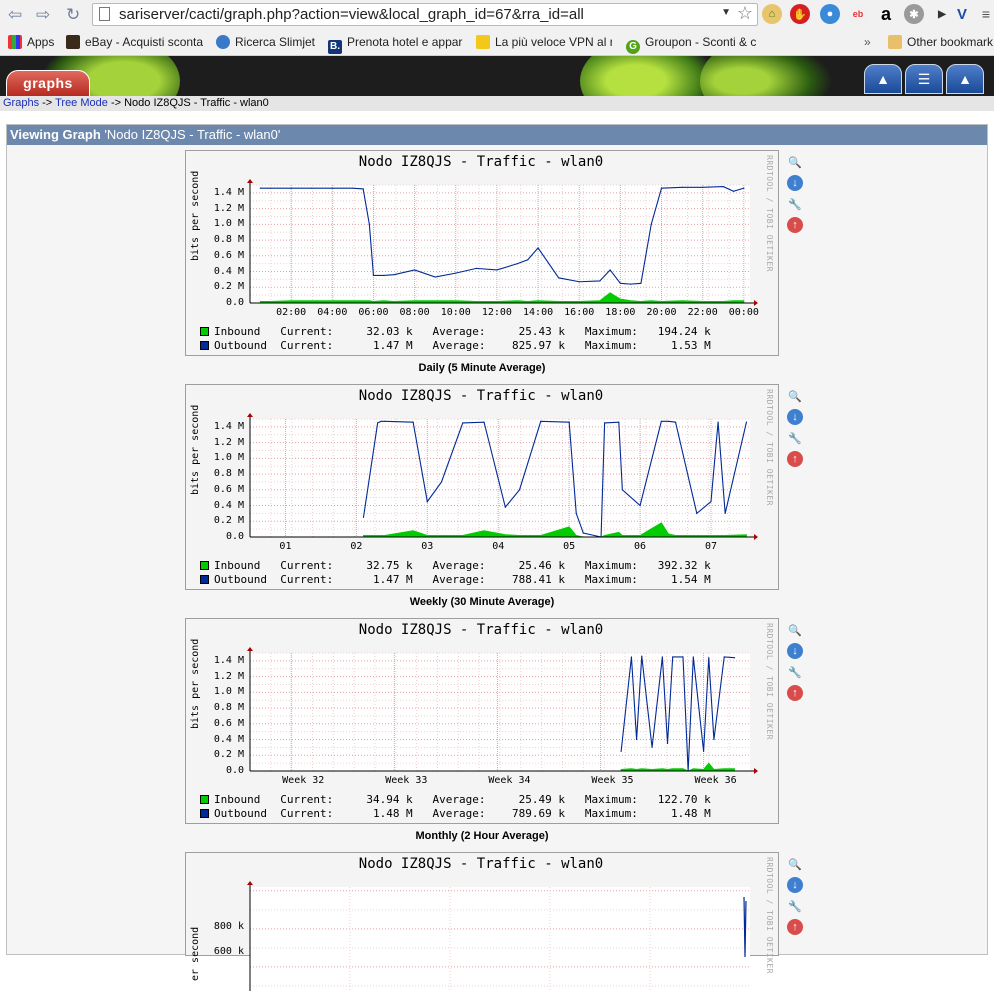 The width and height of the screenshot is (994, 991). Describe the element at coordinates (620, 312) in the screenshot. I see `x-tick-label: 18:00` at that location.